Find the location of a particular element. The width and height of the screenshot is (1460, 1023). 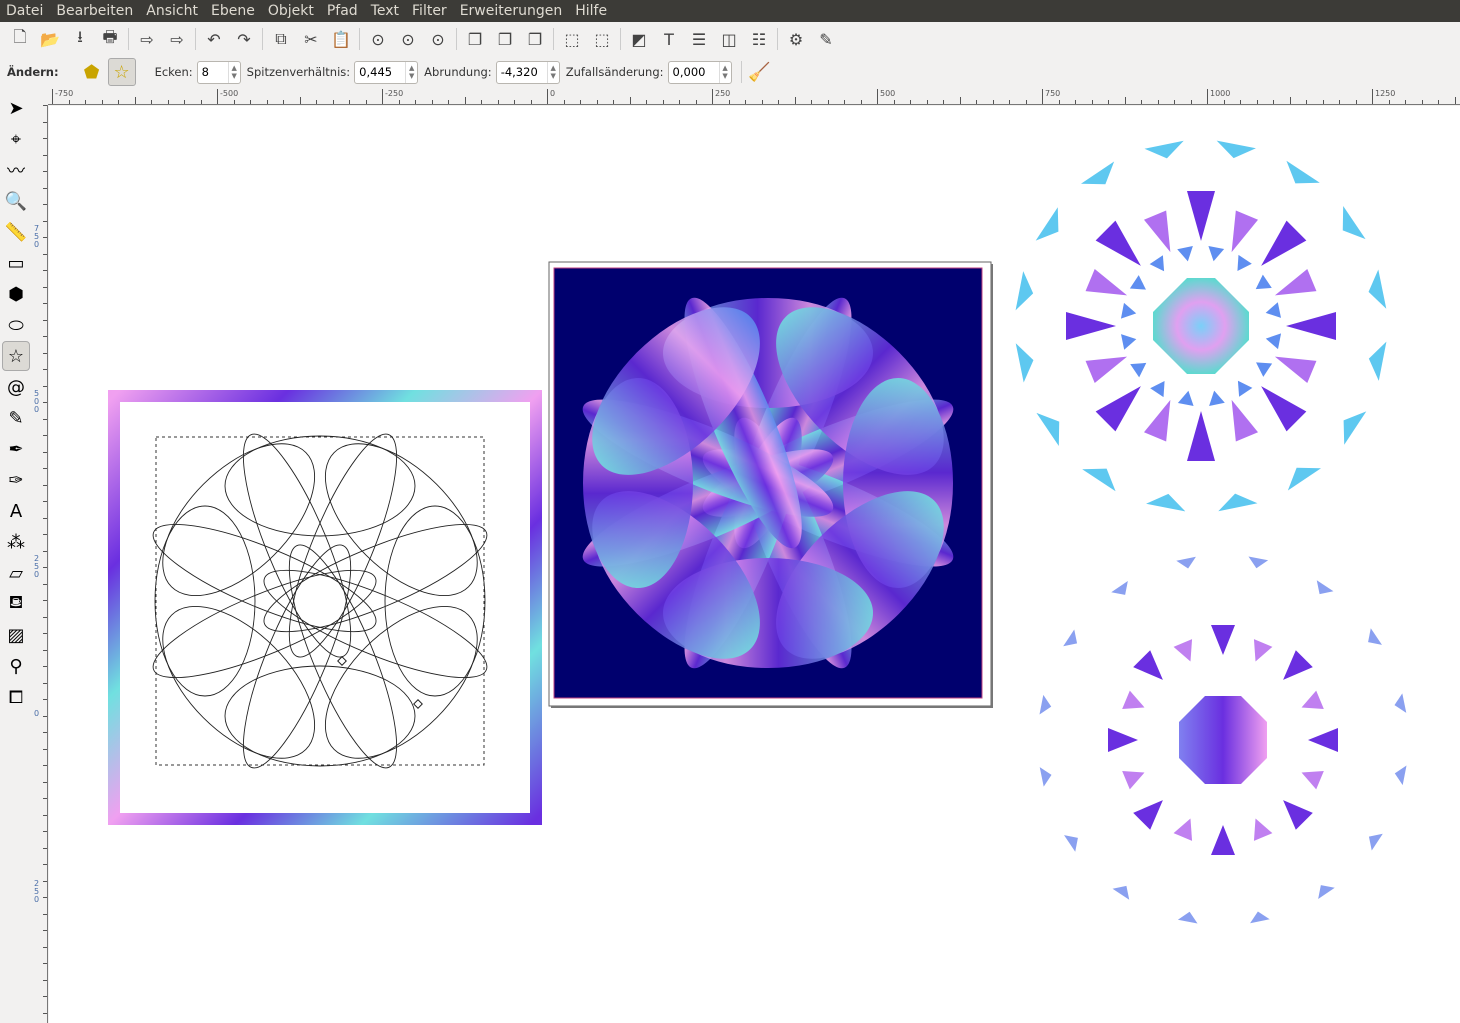

menu-ansicht: Ansicht is located at coordinates (172, 11).